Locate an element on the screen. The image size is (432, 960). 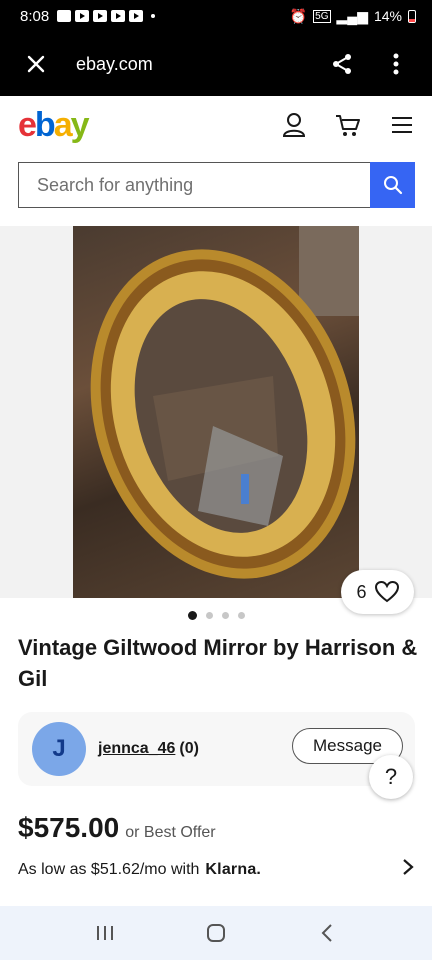
seller-card: J jennca_46 (0) Message is located at coordinates (216, 749).